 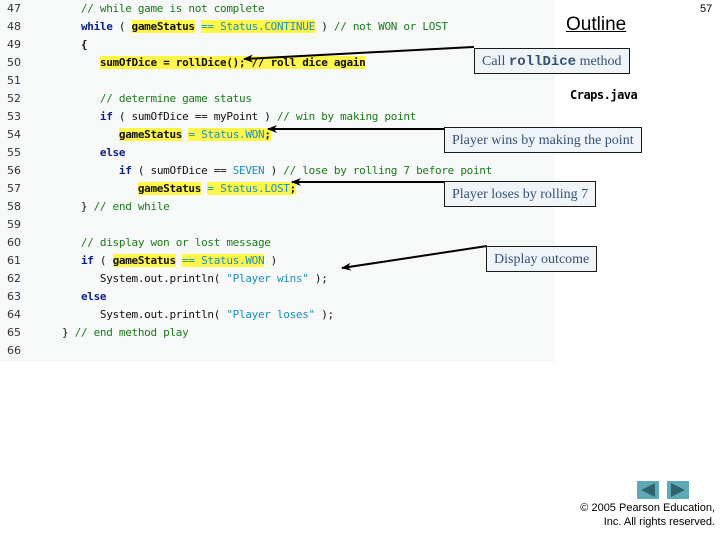 I want to click on callout-display-outcome: Display outcome, so click(x=542, y=259).